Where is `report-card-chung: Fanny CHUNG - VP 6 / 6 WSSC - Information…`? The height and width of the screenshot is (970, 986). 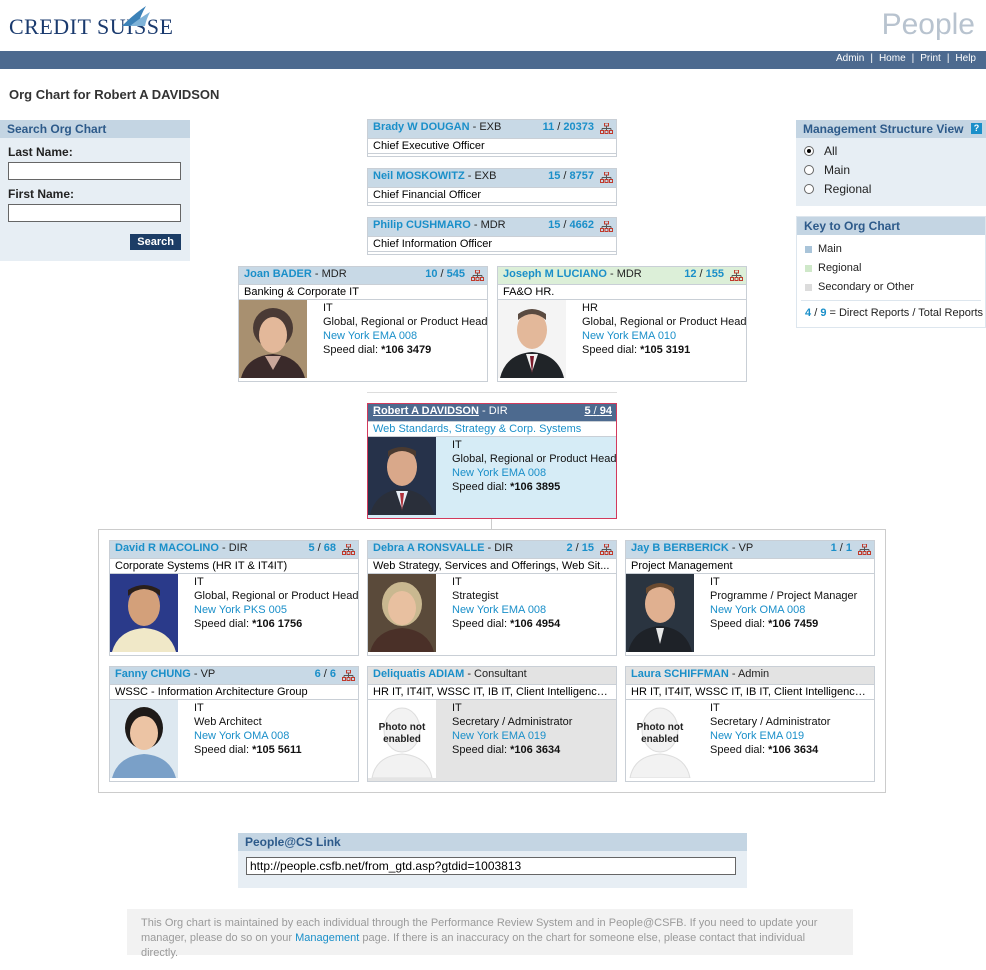
report-card-chung: Fanny CHUNG - VP 6 / 6 WSSC - Information… is located at coordinates (234, 724).